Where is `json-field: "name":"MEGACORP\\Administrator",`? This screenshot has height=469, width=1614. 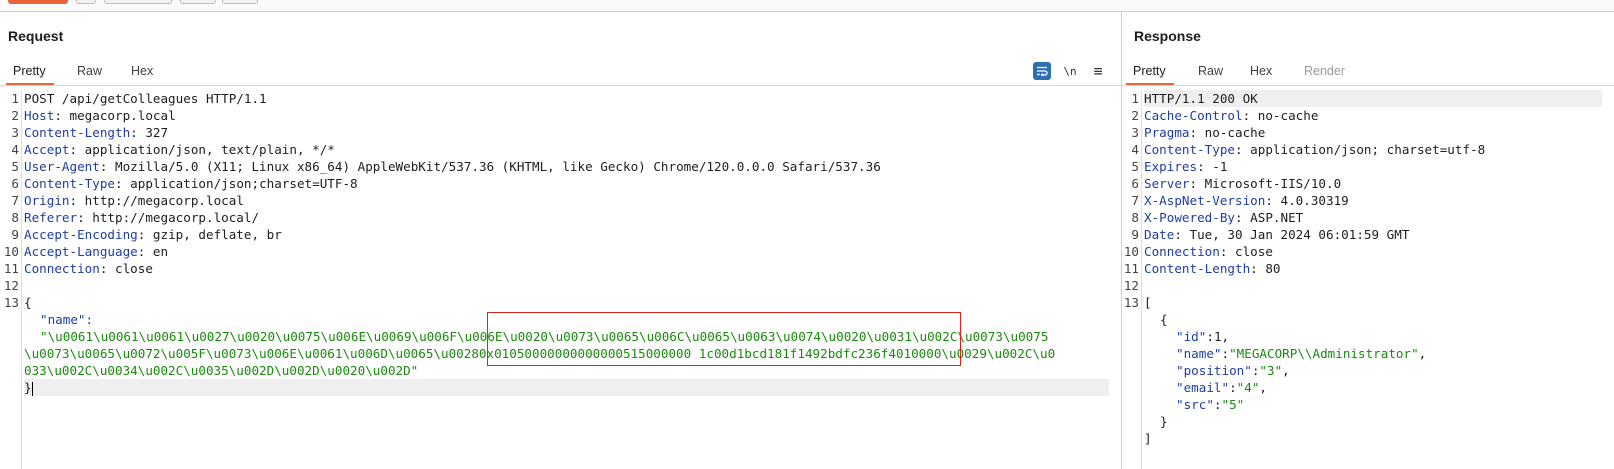 json-field: "name":"MEGACORP\\Administrator", is located at coordinates (1301, 353).